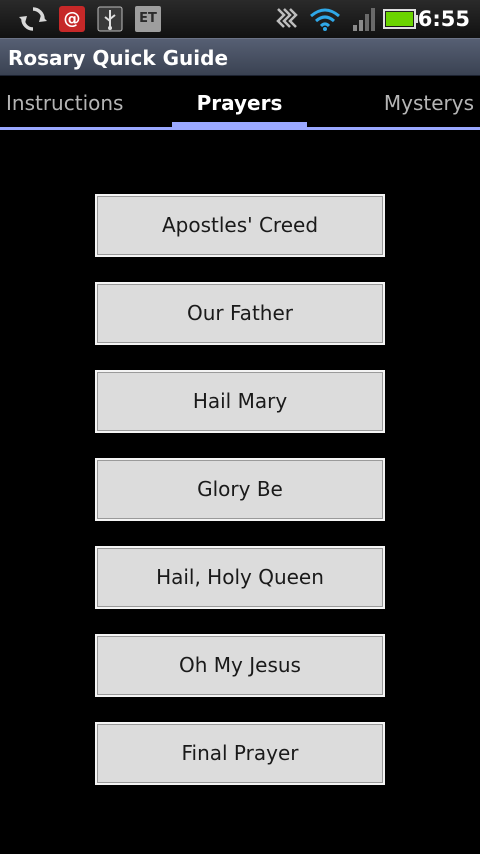  Describe the element at coordinates (240, 665) in the screenshot. I see `oh-my-jesus-button: Oh My Jesus` at that location.